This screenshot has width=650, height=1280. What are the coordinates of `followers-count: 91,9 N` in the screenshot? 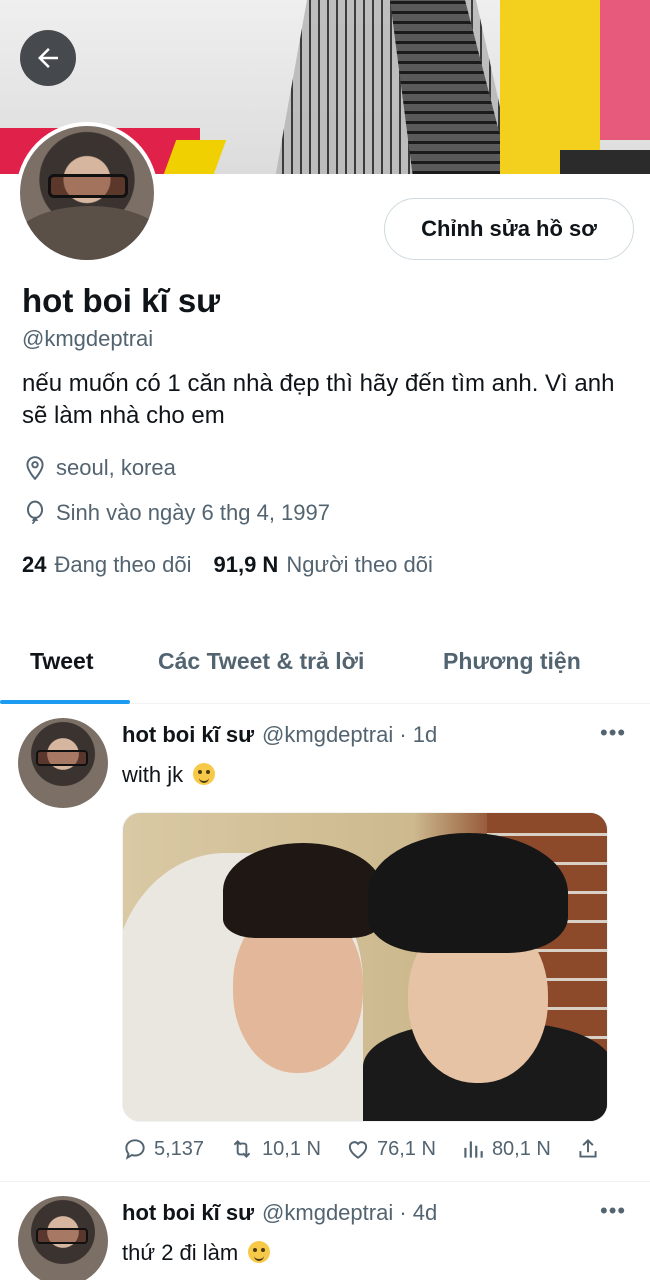 It's located at (245, 565).